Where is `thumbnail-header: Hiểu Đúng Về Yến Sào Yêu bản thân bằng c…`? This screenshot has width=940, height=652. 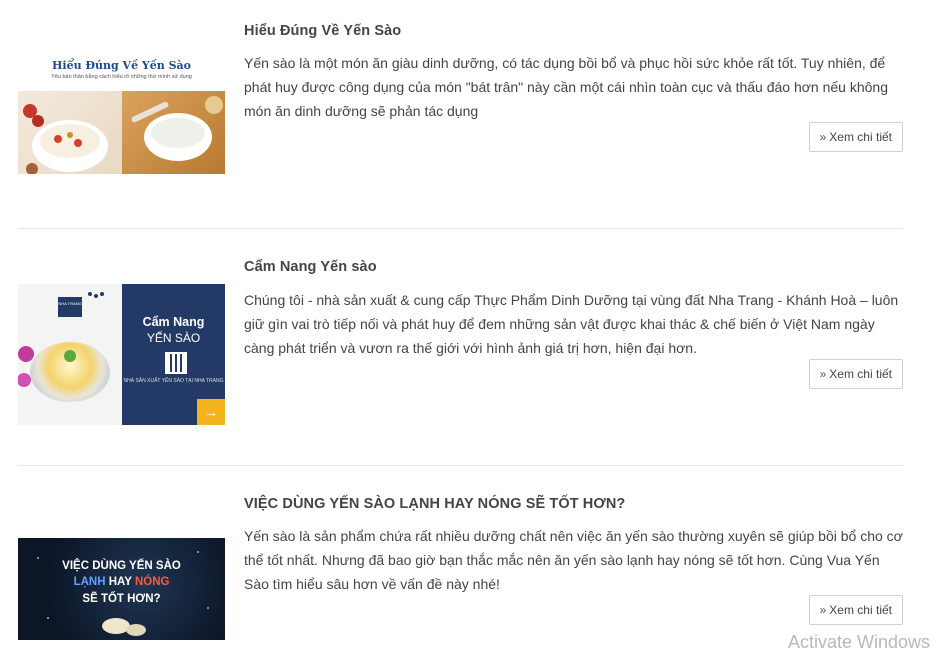 thumbnail-header: Hiểu Đúng Về Yến Sào Yêu bản thân bằng c… is located at coordinates (121, 72).